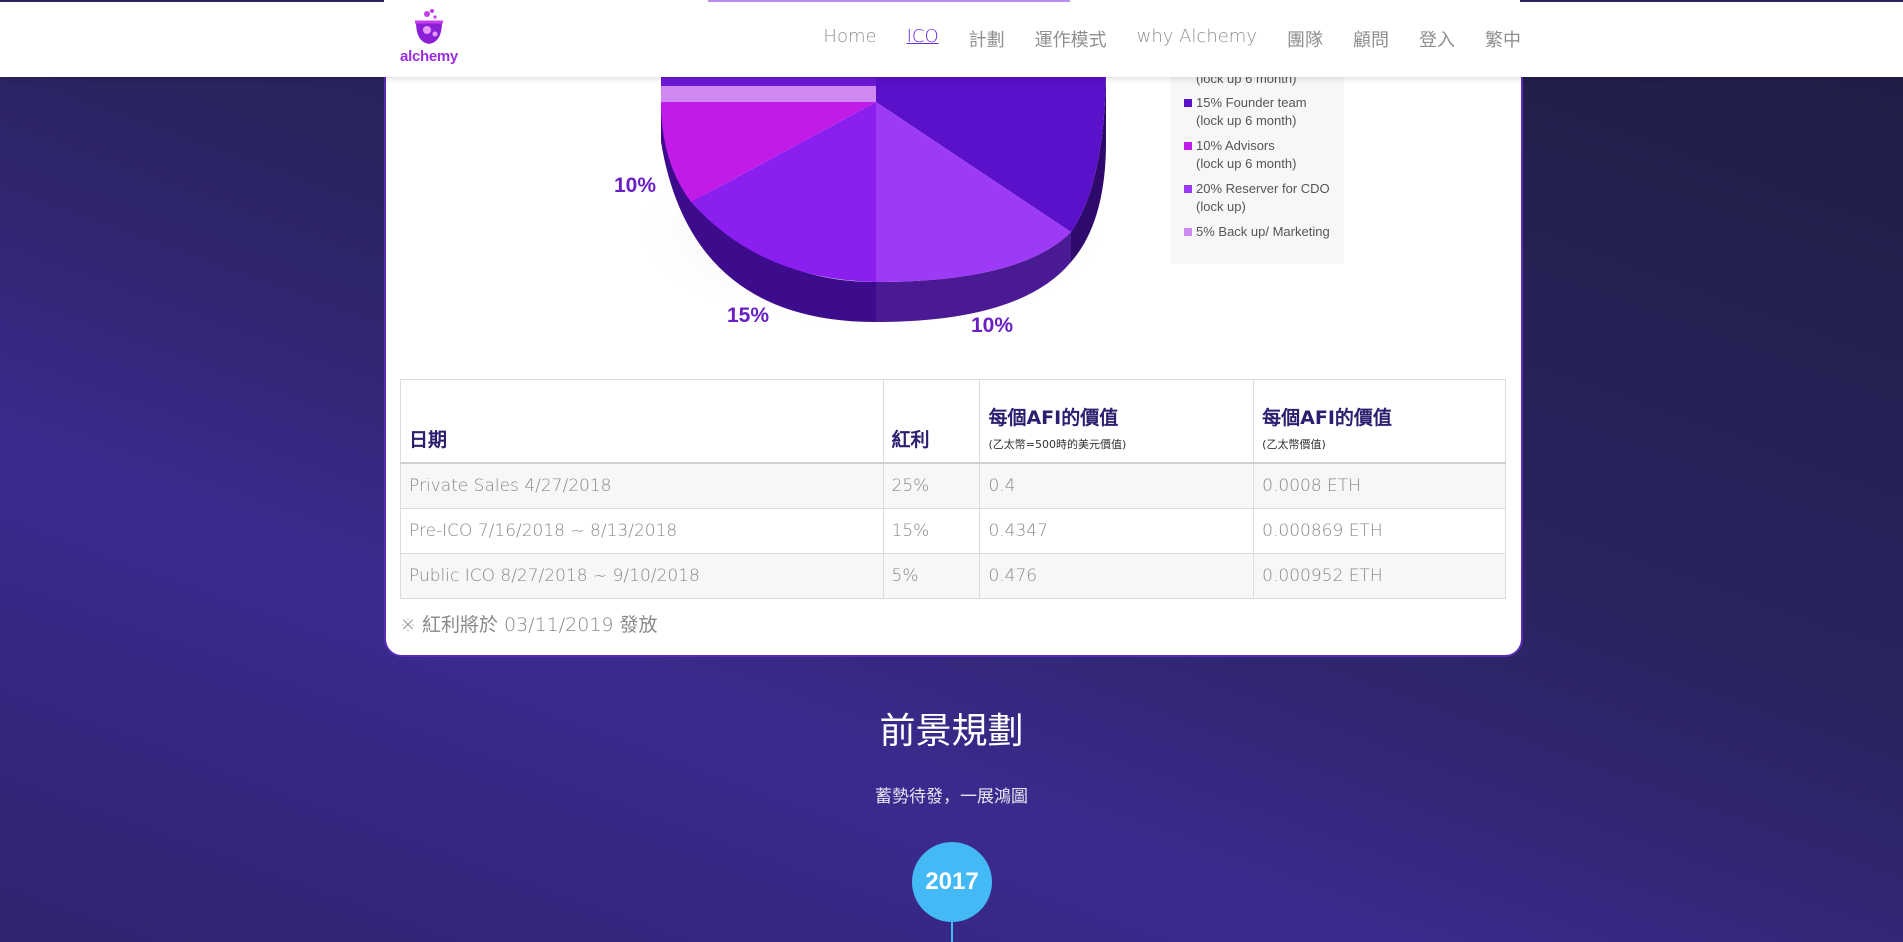 The image size is (1903, 942). Describe the element at coordinates (642, 576) in the screenshot. I see `cell-date: Public ICO 8/27/2018 ~ 9/10/2018` at that location.